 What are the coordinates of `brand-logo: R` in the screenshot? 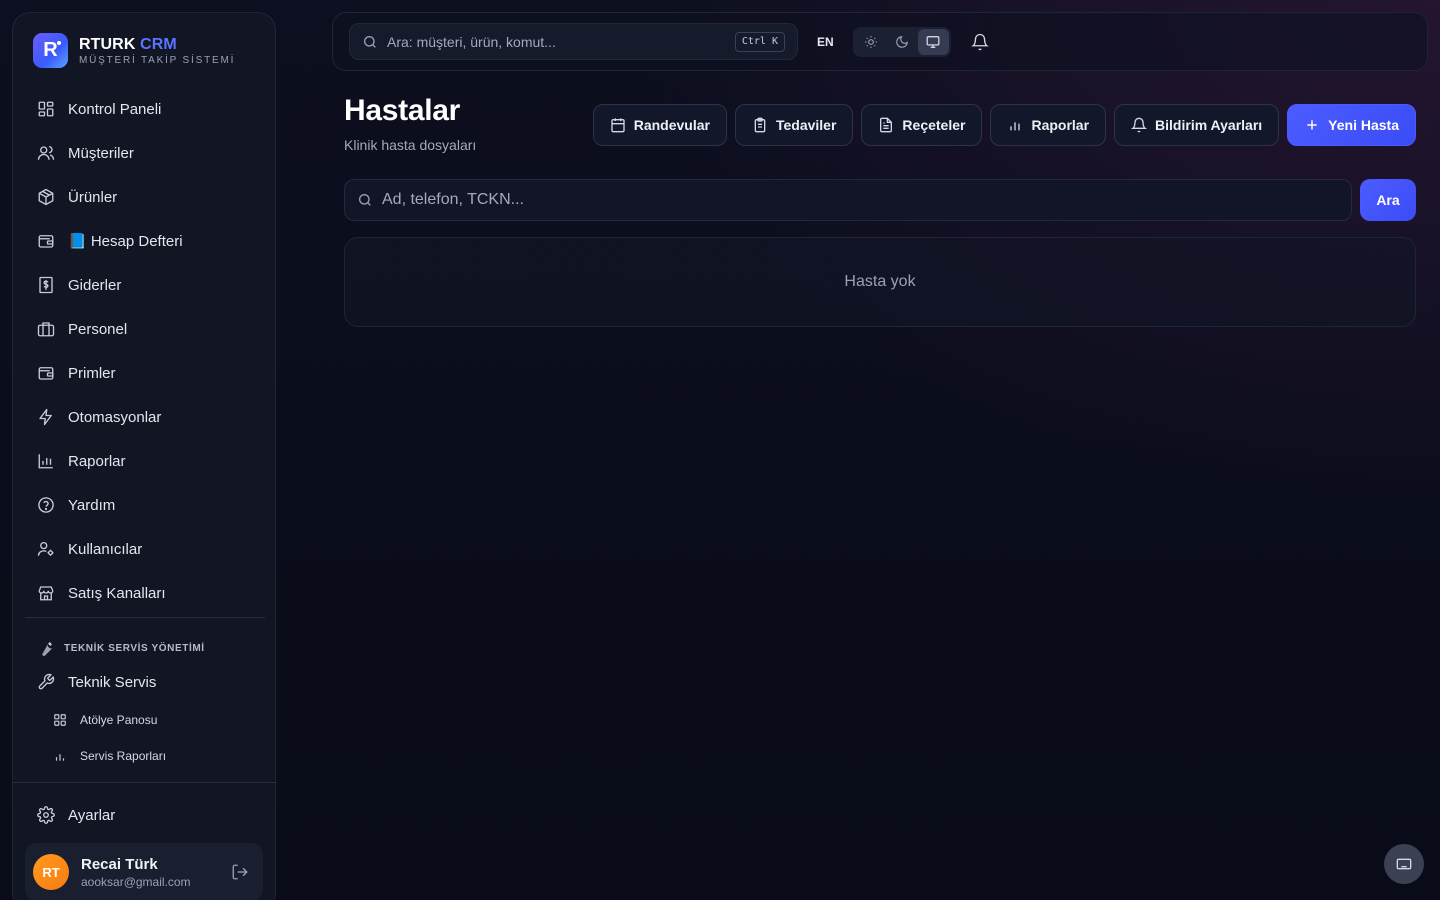 It's located at (50, 50).